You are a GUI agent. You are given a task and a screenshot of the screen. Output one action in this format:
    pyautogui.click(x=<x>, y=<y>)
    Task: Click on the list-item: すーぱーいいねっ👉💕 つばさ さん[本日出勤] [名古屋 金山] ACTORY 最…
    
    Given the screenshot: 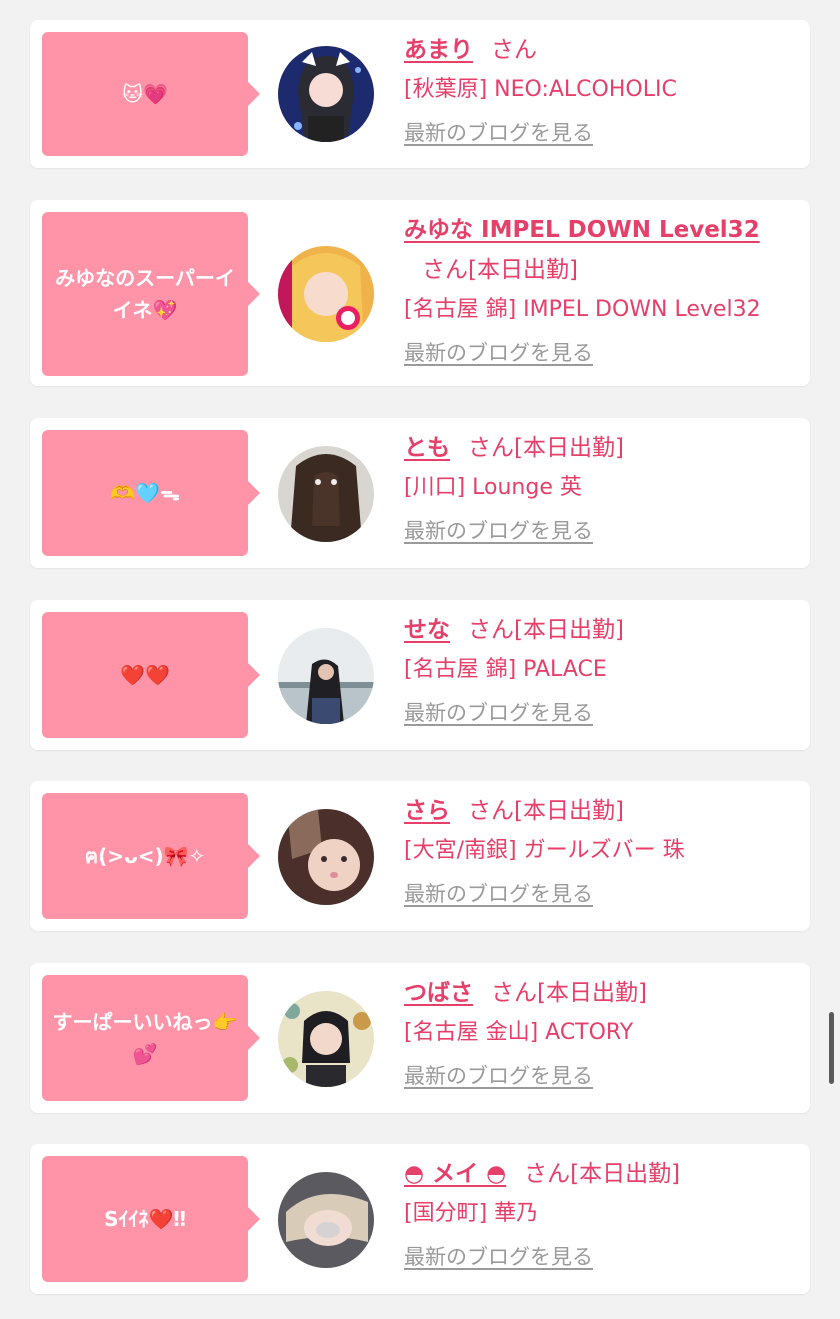 What is the action you would take?
    pyautogui.click(x=420, y=1038)
    